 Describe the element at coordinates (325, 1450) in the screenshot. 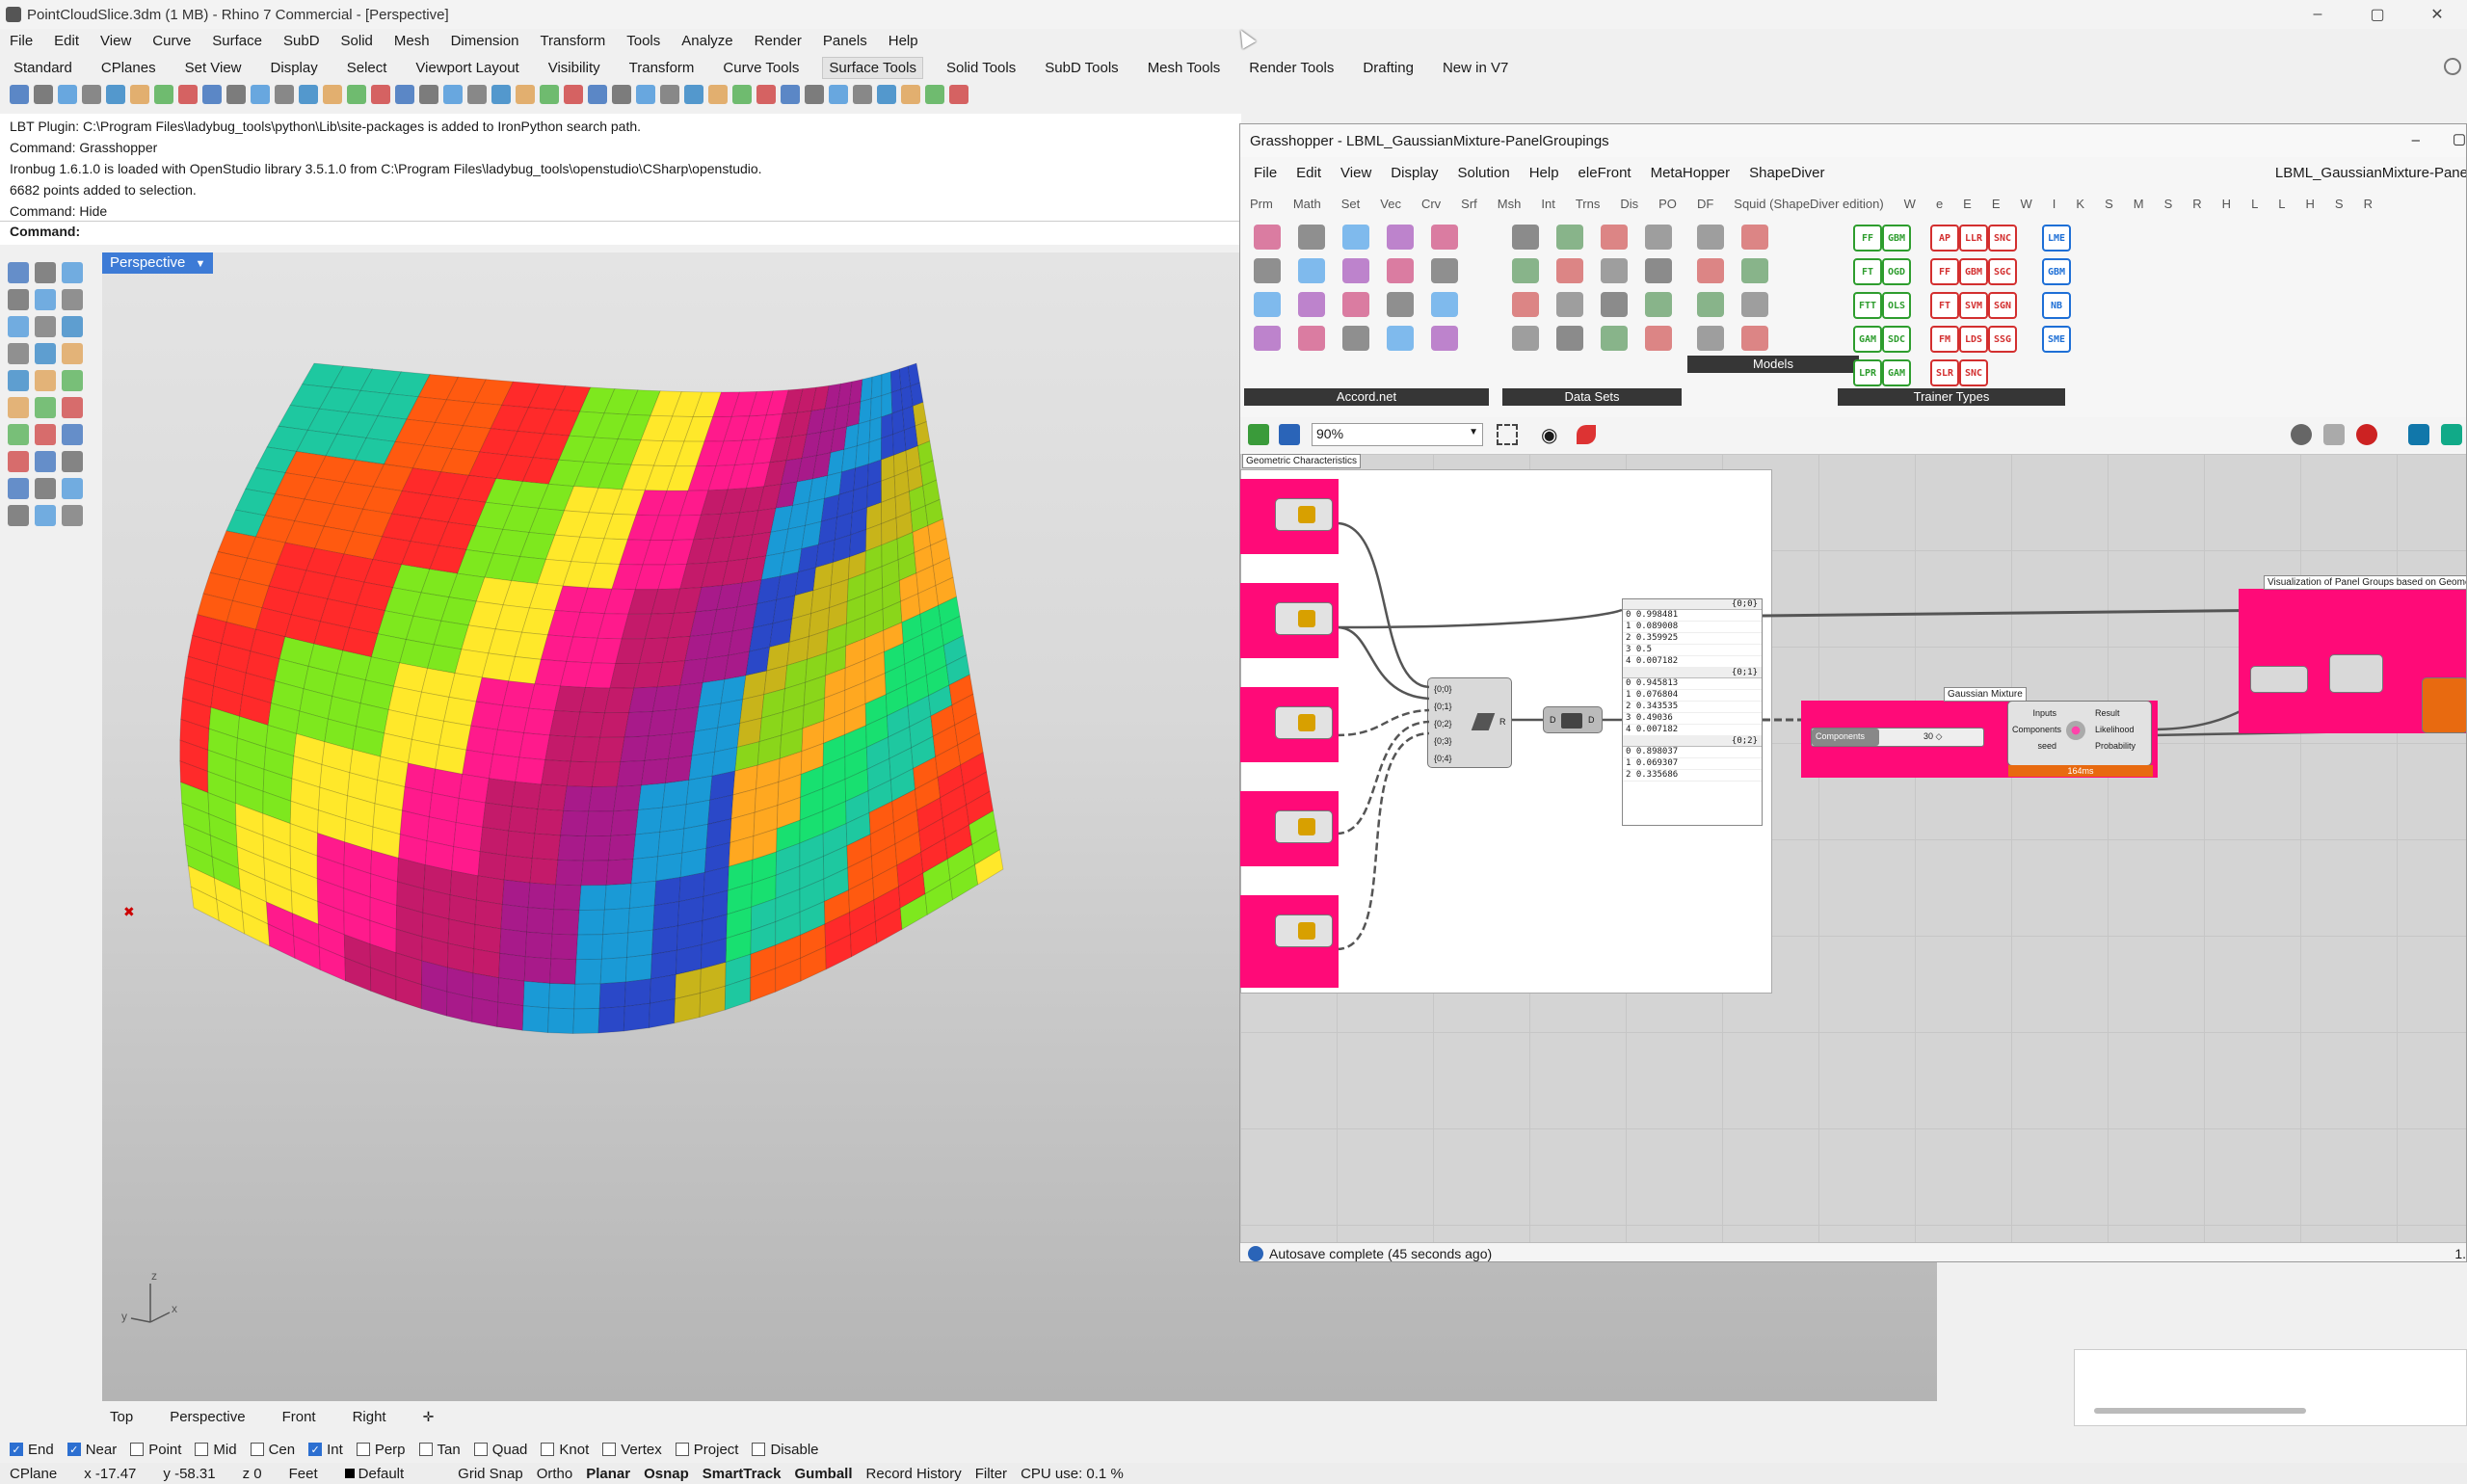

I see `snap-int: ✓ Int` at that location.